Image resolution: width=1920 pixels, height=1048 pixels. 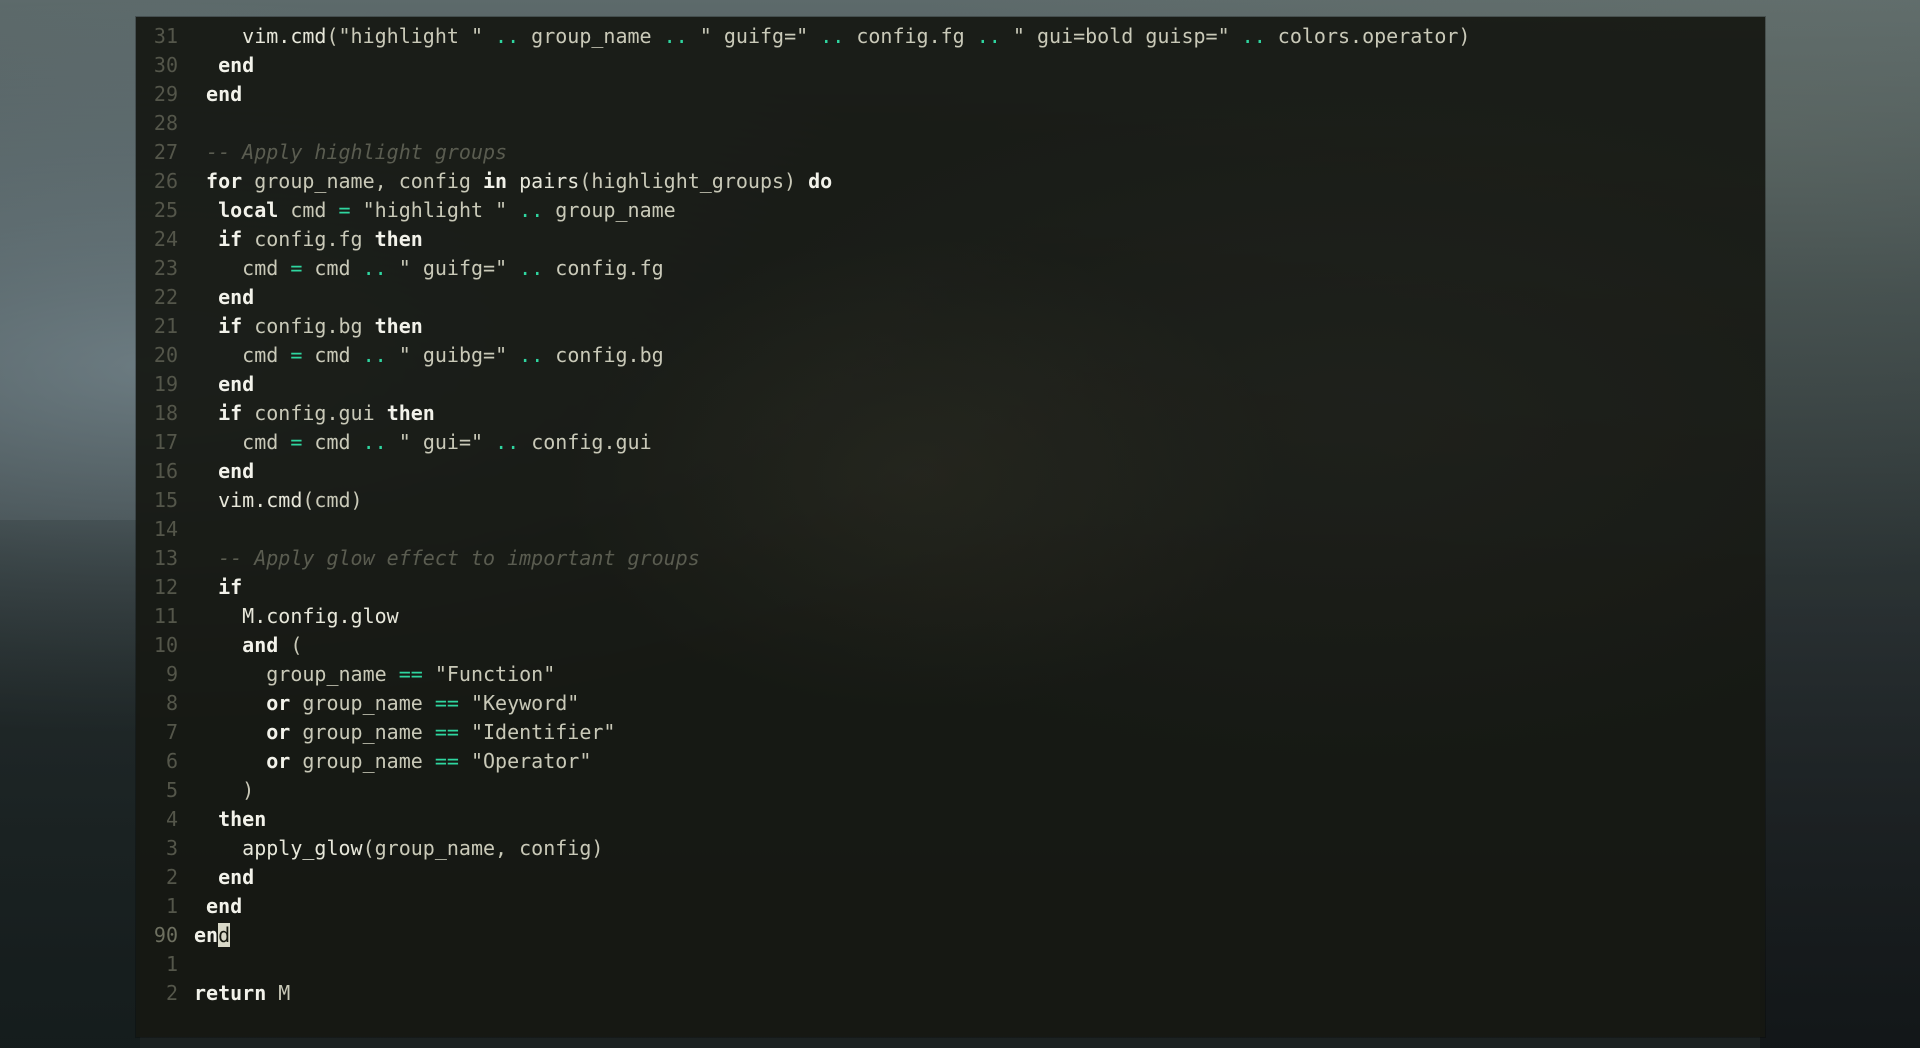 I want to click on code-line: 15 vim.cmd(cmd), so click(x=950, y=500).